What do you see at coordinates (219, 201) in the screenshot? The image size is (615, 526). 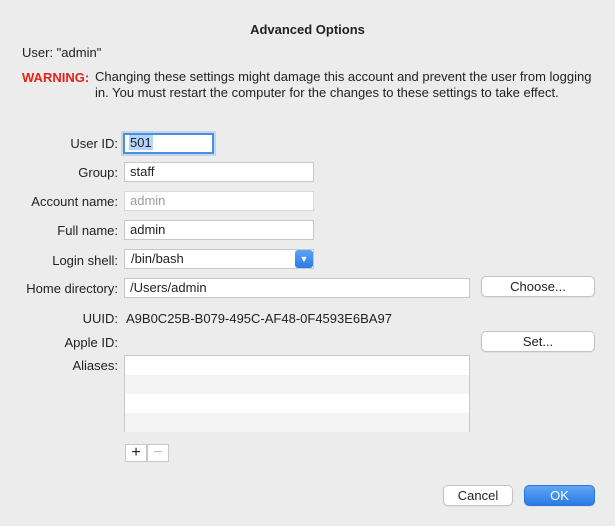 I see `account-name-field: admin` at bounding box center [219, 201].